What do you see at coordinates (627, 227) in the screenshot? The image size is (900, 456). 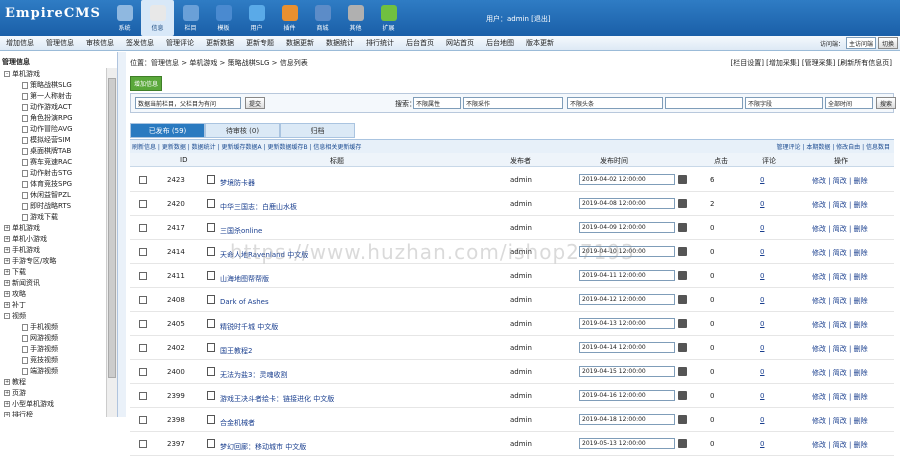 I see `row-date: 2019-04-09 12:00:00` at bounding box center [627, 227].